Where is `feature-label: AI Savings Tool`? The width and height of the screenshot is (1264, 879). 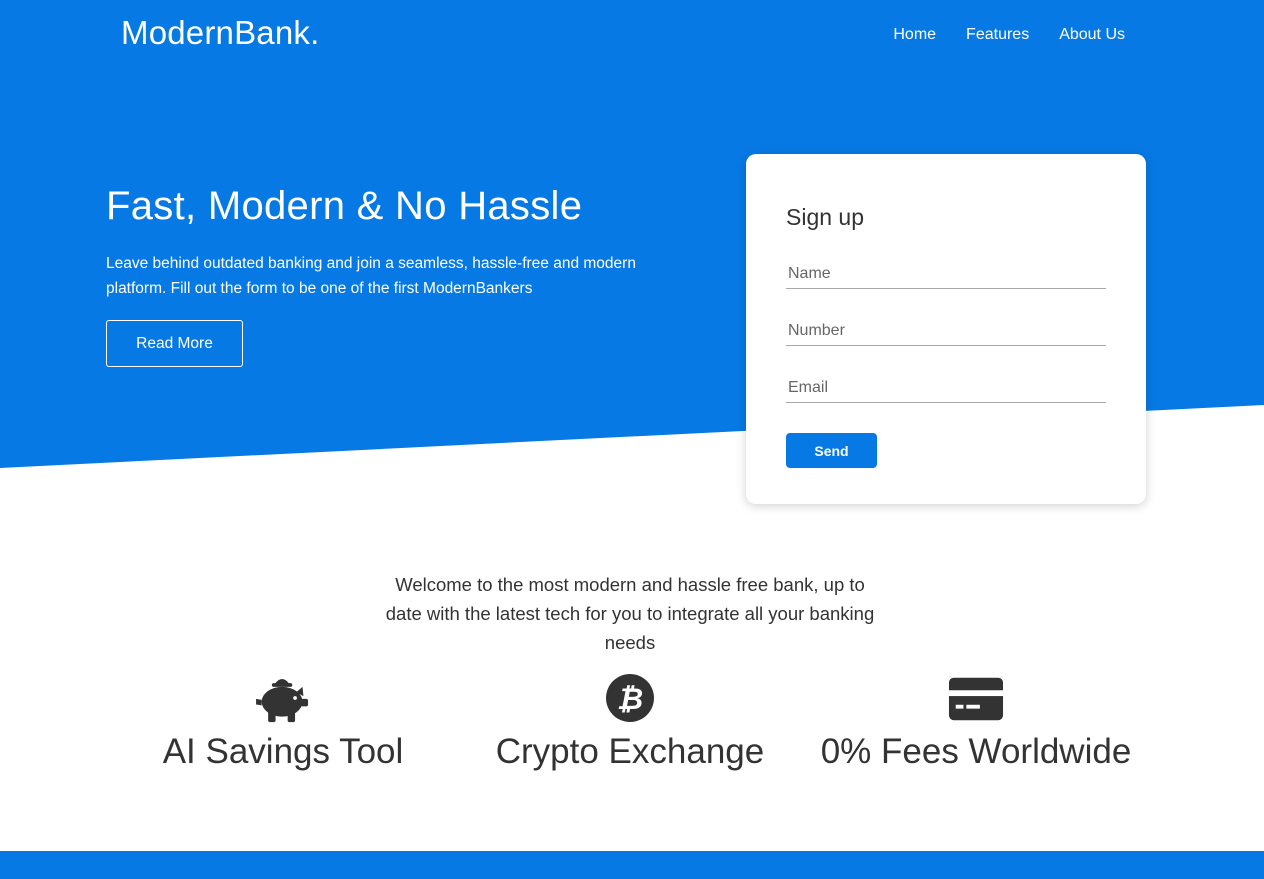
feature-label: AI Savings Tool is located at coordinates (283, 751).